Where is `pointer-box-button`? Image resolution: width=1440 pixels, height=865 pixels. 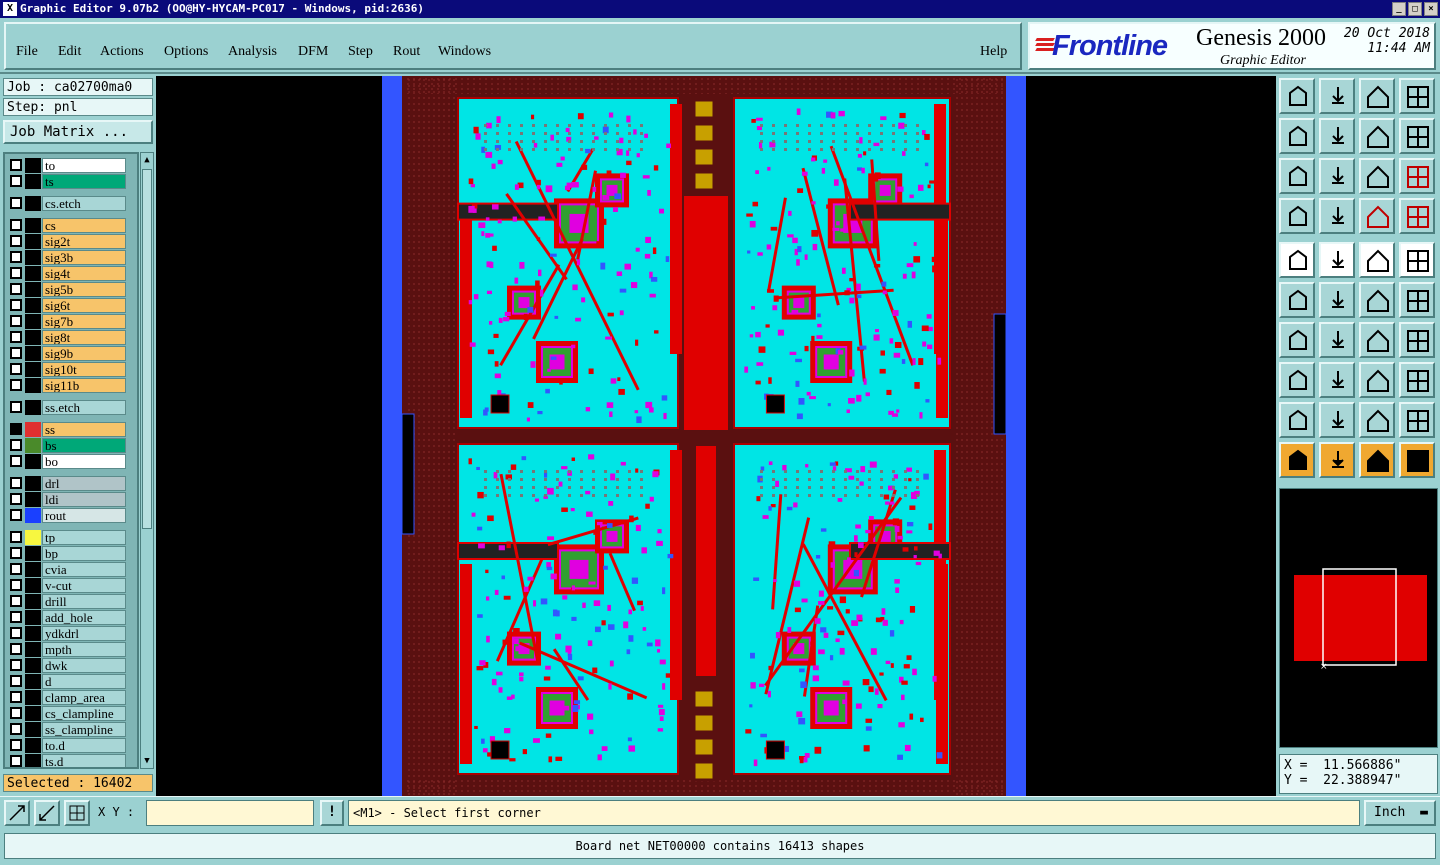 pointer-box-button is located at coordinates (1337, 460).